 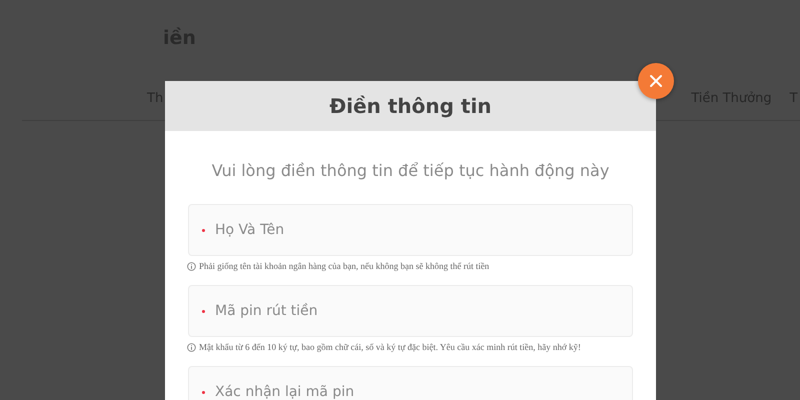 I want to click on close-button, so click(x=656, y=81).